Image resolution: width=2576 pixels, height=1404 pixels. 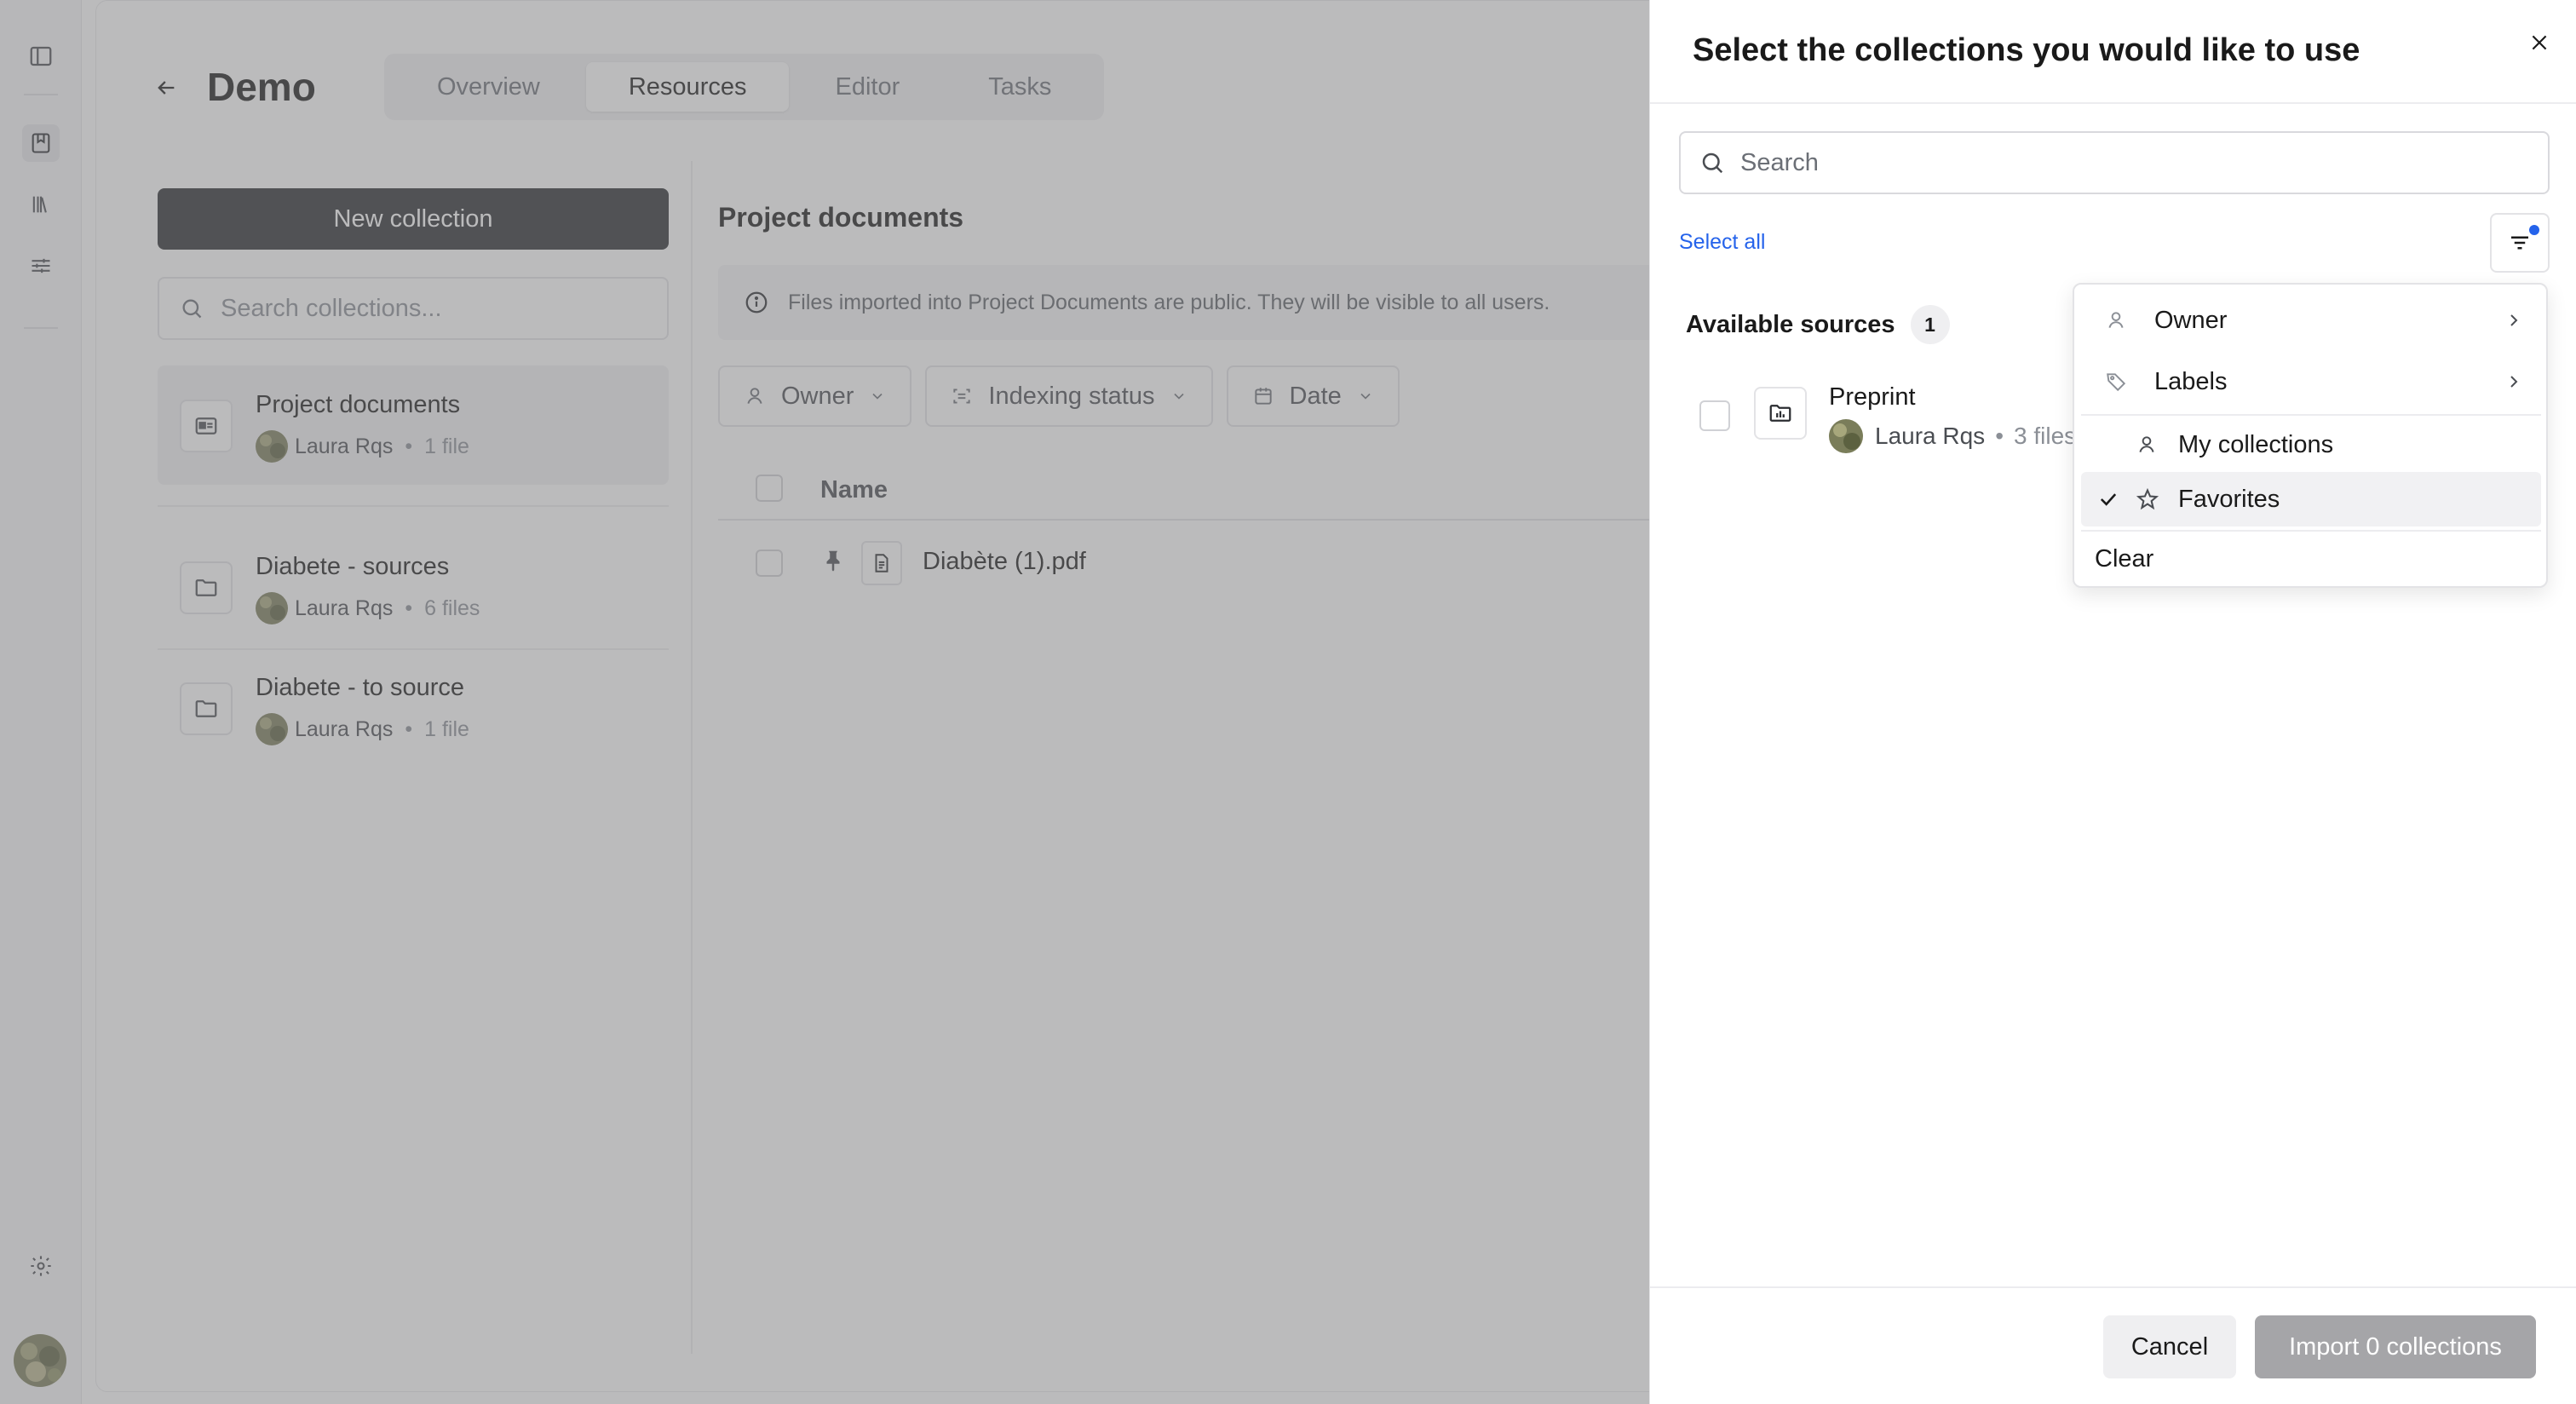 I want to click on source-item-preprint: Preprint Laura Rqs • 3 files, so click(x=1899, y=417).